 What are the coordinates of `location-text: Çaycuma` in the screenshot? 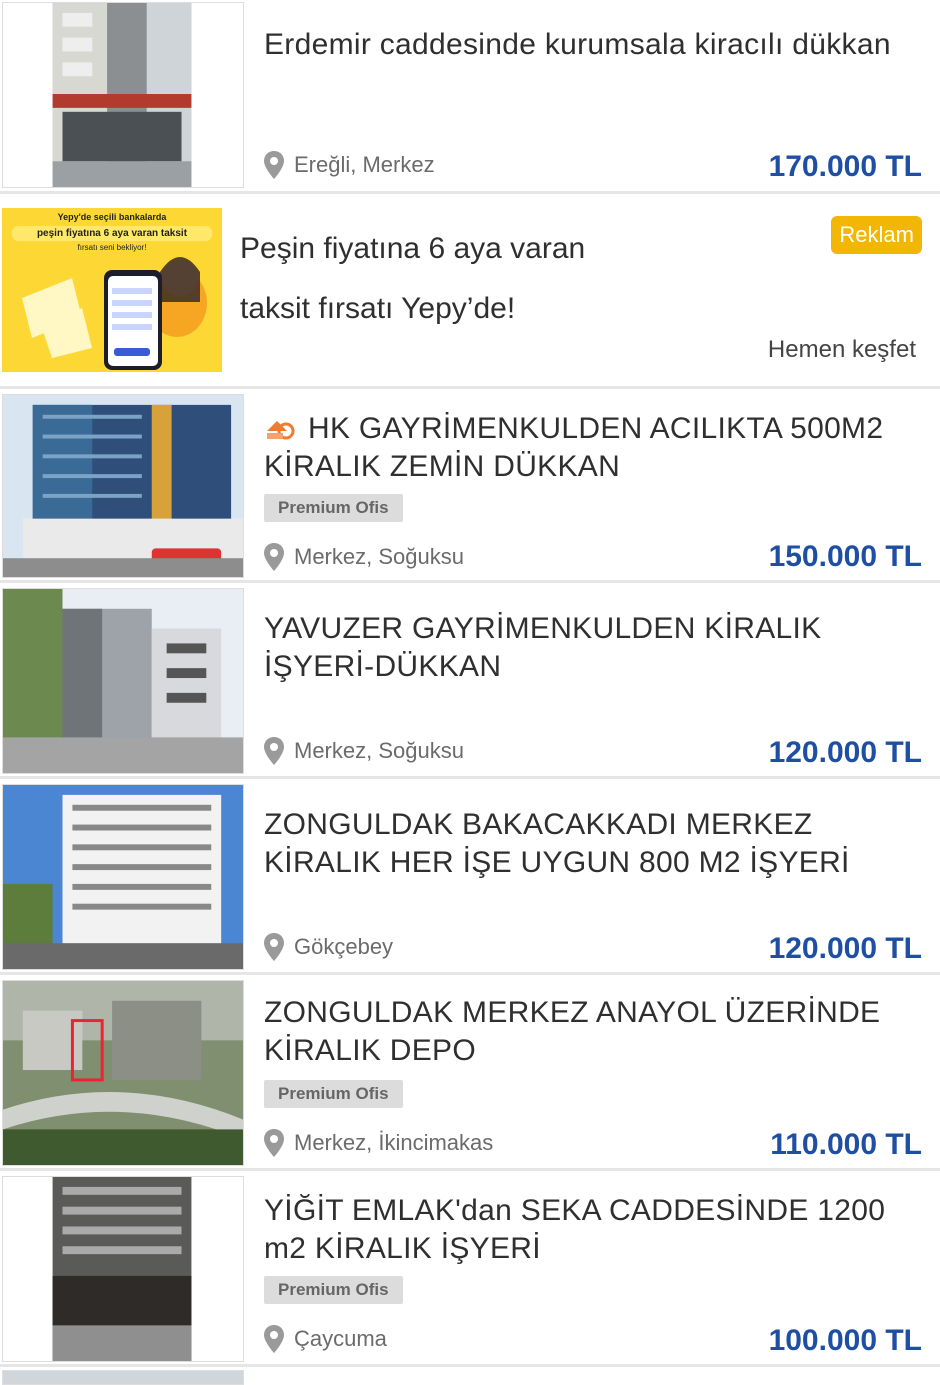 It's located at (340, 1338).